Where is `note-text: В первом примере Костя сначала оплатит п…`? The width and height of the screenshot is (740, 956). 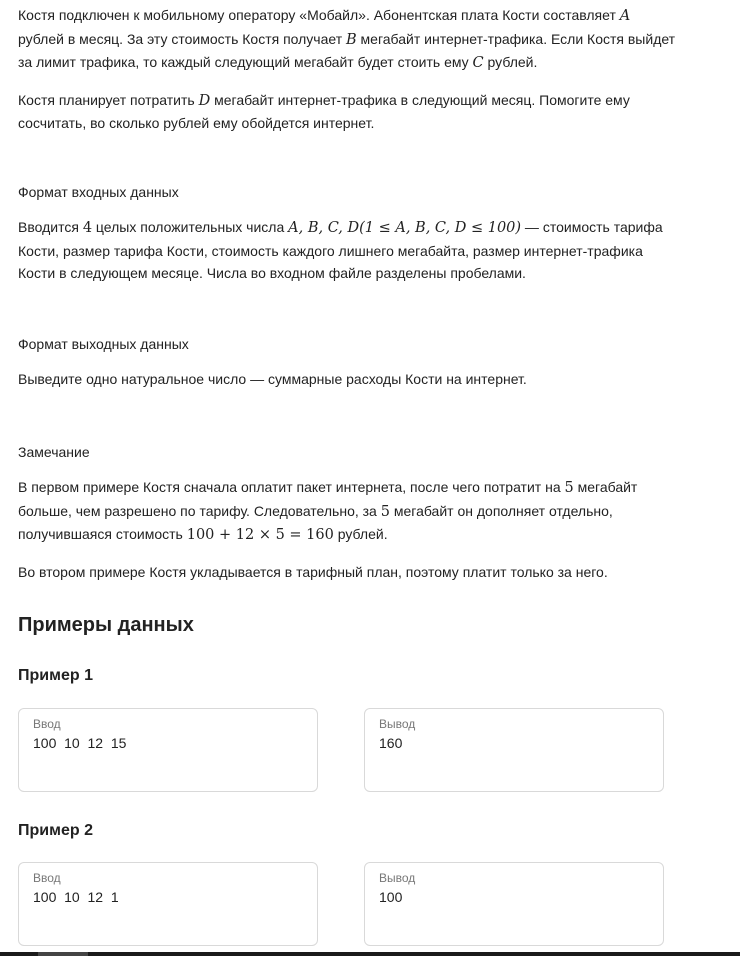
note-text: В первом примере Костя сначала оплатит п… is located at coordinates (291, 487).